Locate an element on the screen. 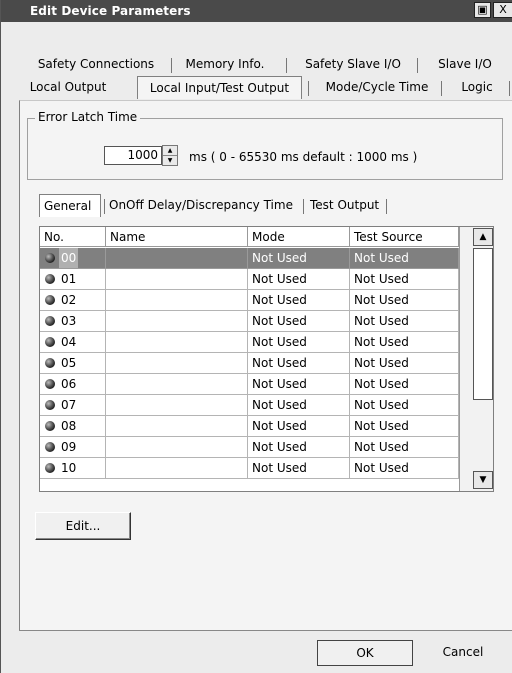  tab-safety-slave-io: Safety Slave I/O is located at coordinates (353, 65).